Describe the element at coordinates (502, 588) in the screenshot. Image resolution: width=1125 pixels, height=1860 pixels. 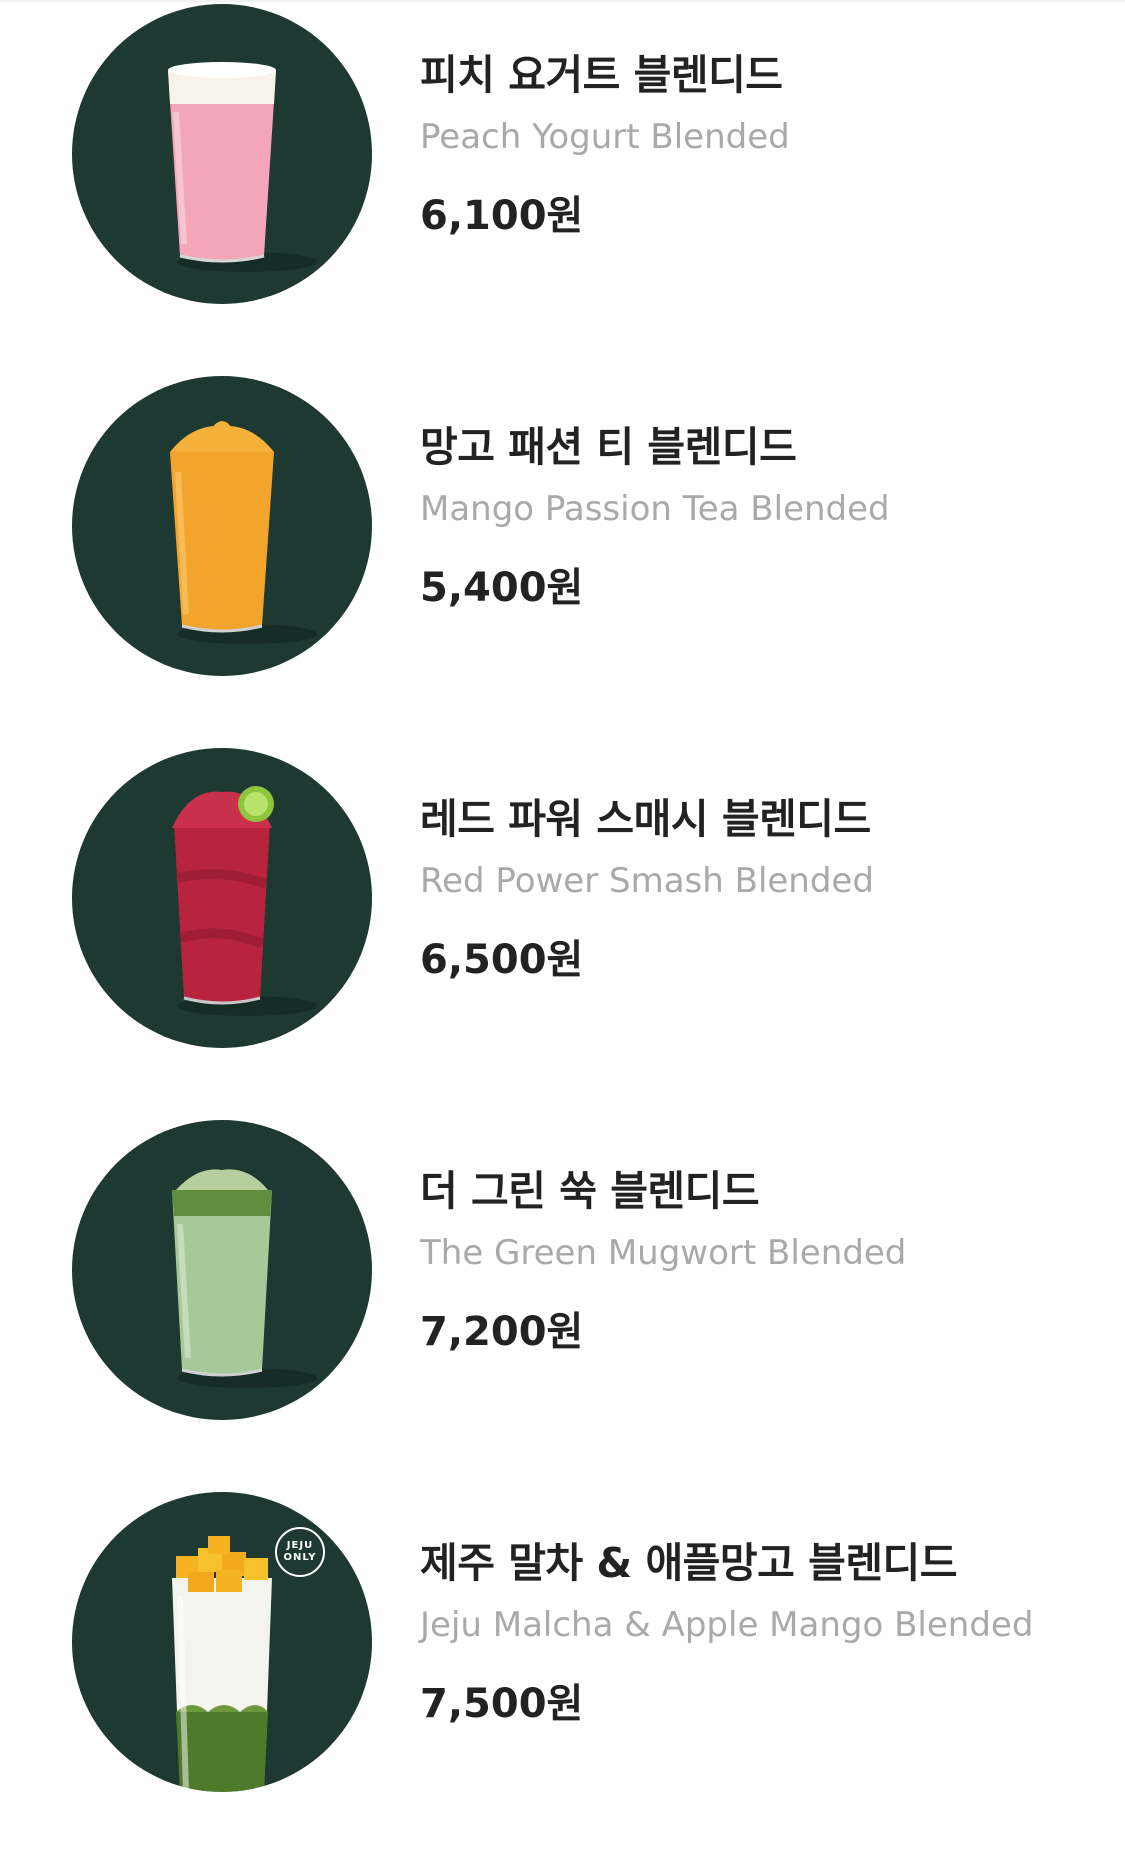
I see `menu-item-price: 5,400원` at that location.